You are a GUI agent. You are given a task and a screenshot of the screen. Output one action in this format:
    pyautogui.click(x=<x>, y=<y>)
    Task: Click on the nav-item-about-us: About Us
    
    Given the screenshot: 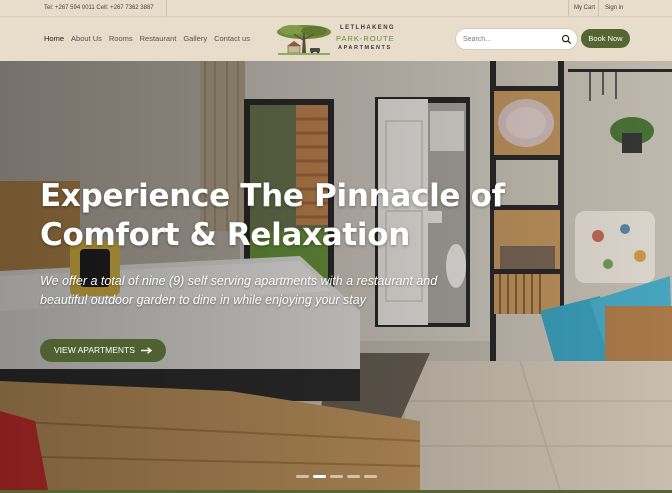 What is the action you would take?
    pyautogui.click(x=86, y=38)
    